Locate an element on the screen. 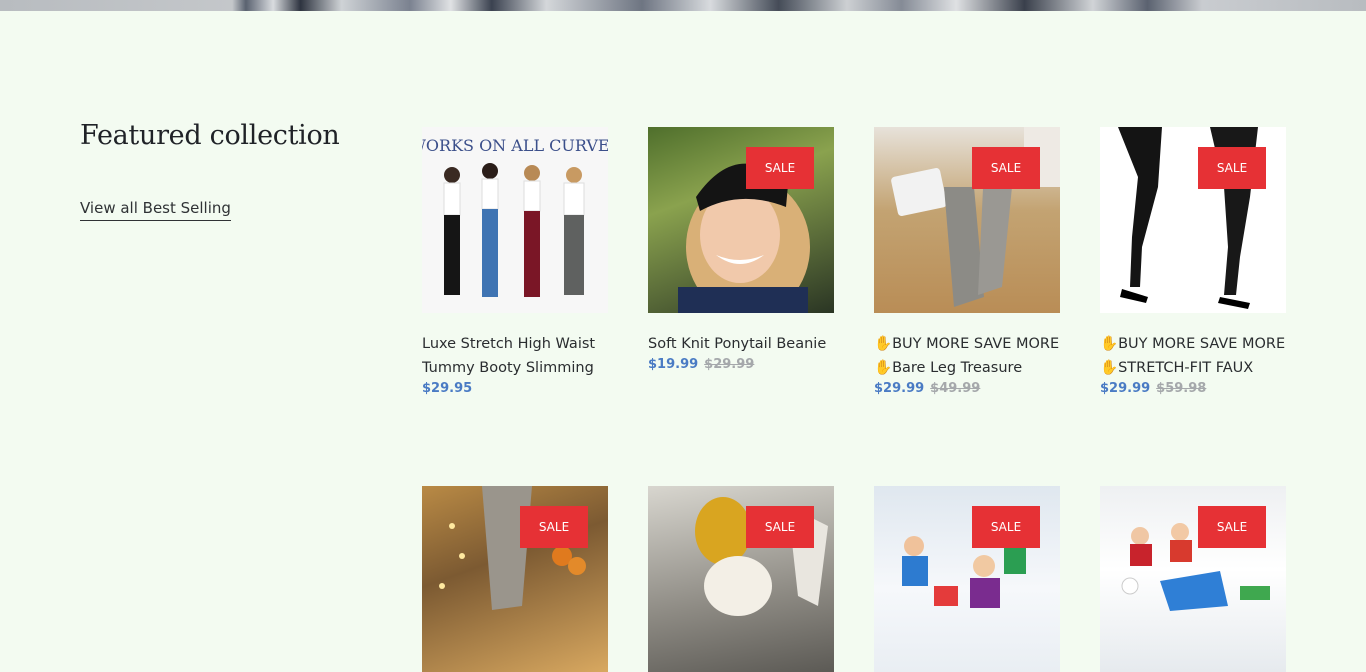 Image resolution: width=1366 pixels, height=672 pixels. product-title: ✋BUY MORE SAVE MORE ✋Bare Leg Treasure is located at coordinates (967, 356).